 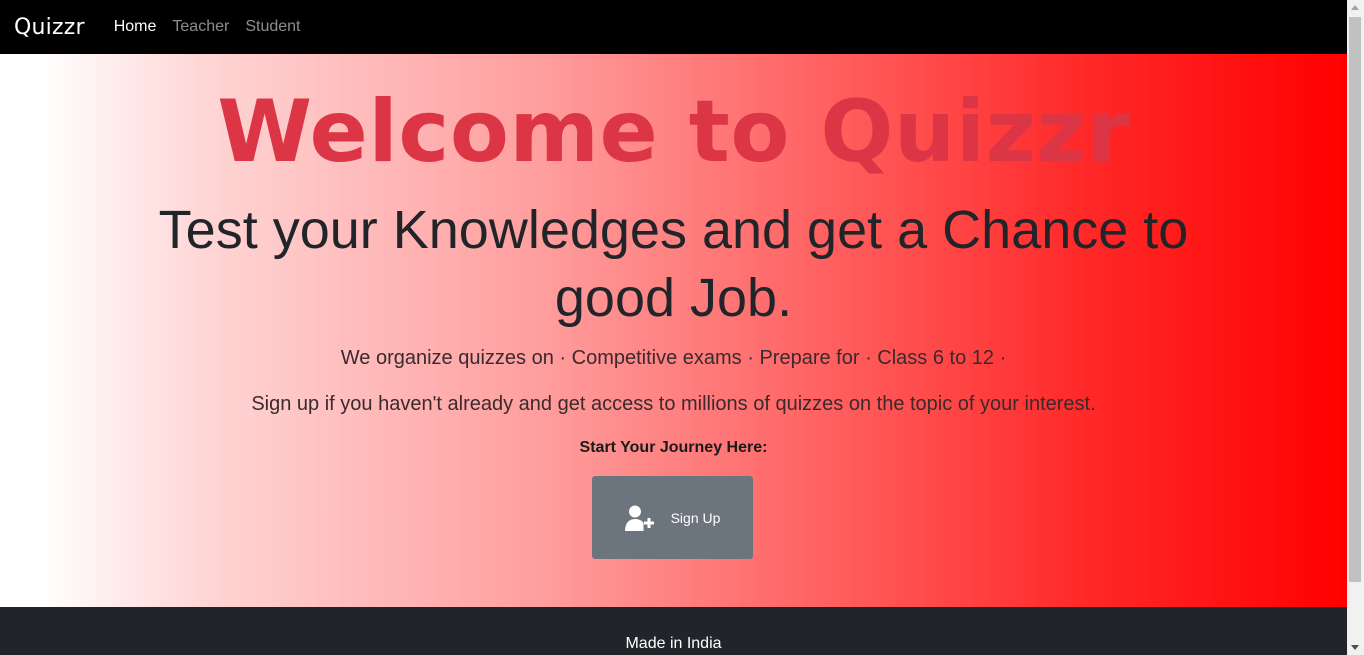 I want to click on footer-text: Made in India, so click(x=673, y=643).